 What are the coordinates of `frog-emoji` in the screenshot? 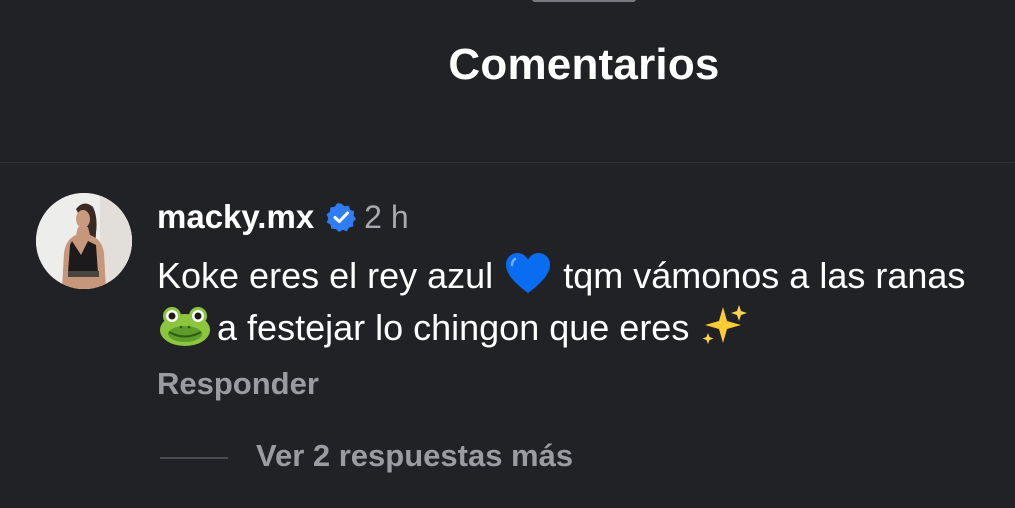 It's located at (183, 325).